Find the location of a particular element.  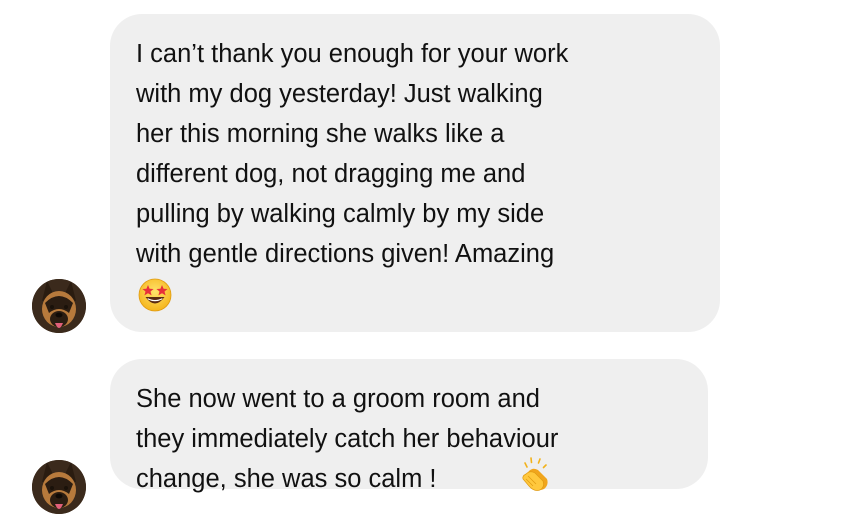

star-struck-emoji-icon is located at coordinates (155, 295).